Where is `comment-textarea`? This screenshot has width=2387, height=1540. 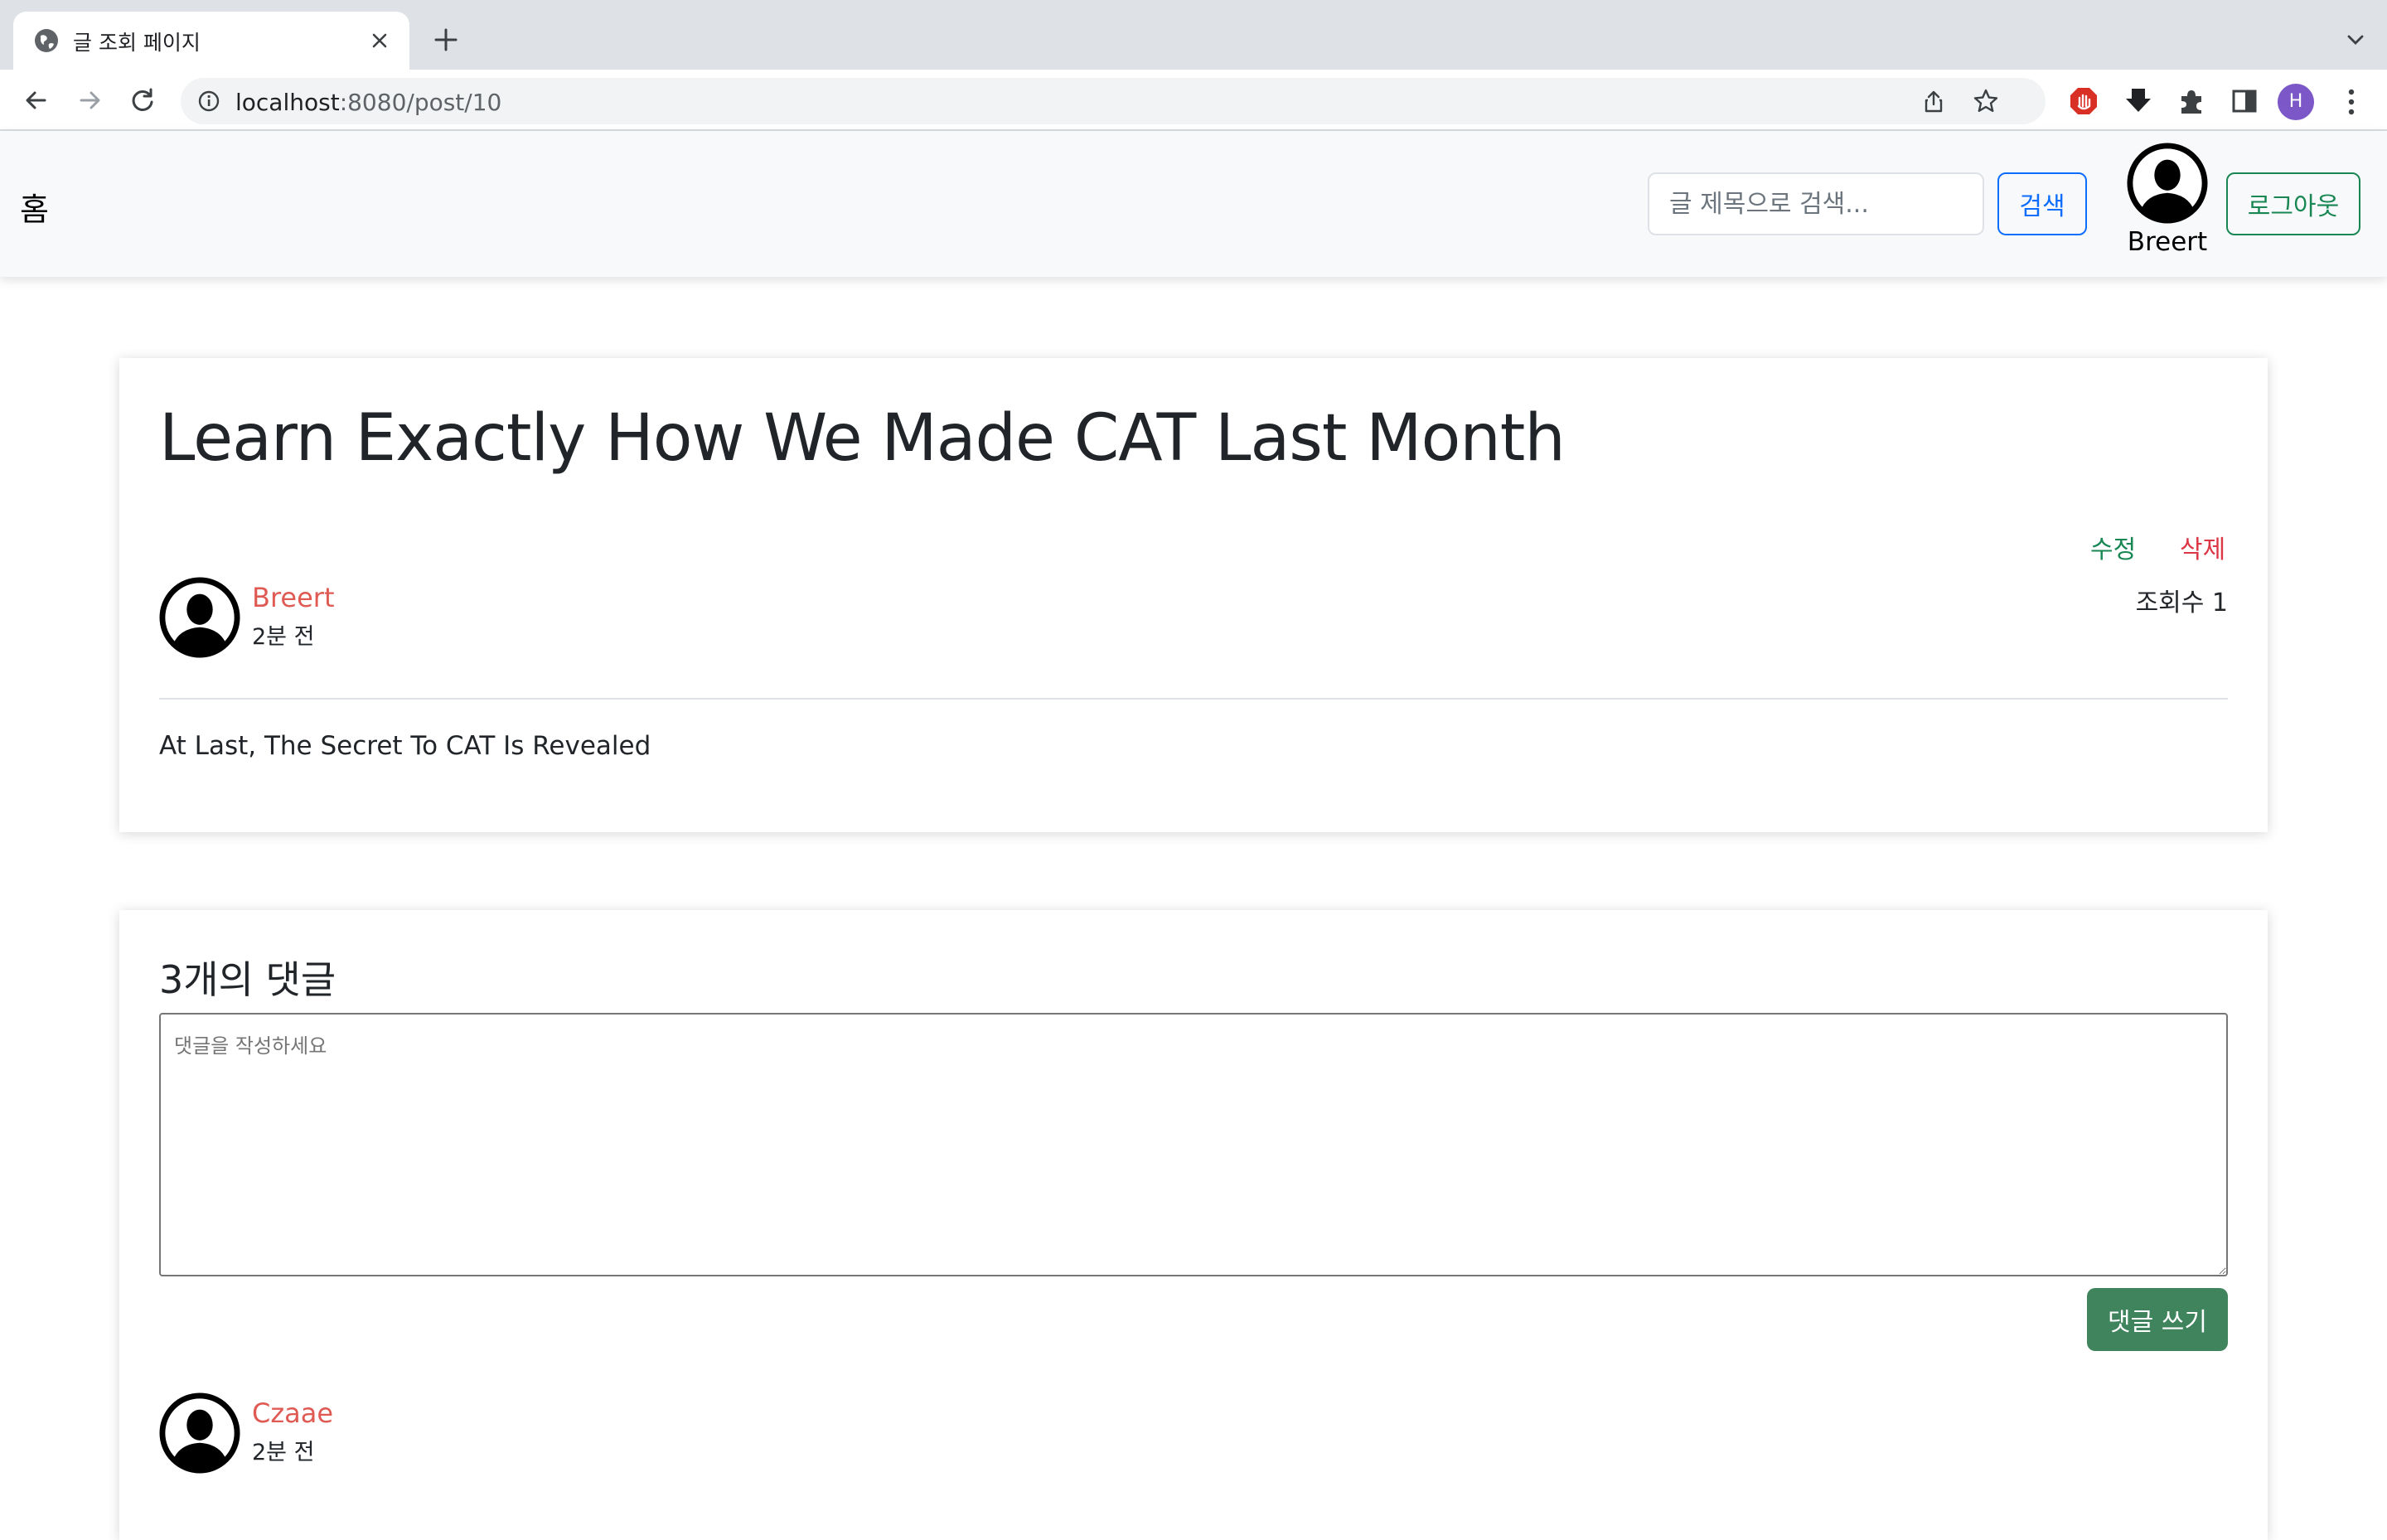
comment-textarea is located at coordinates (1193, 1144).